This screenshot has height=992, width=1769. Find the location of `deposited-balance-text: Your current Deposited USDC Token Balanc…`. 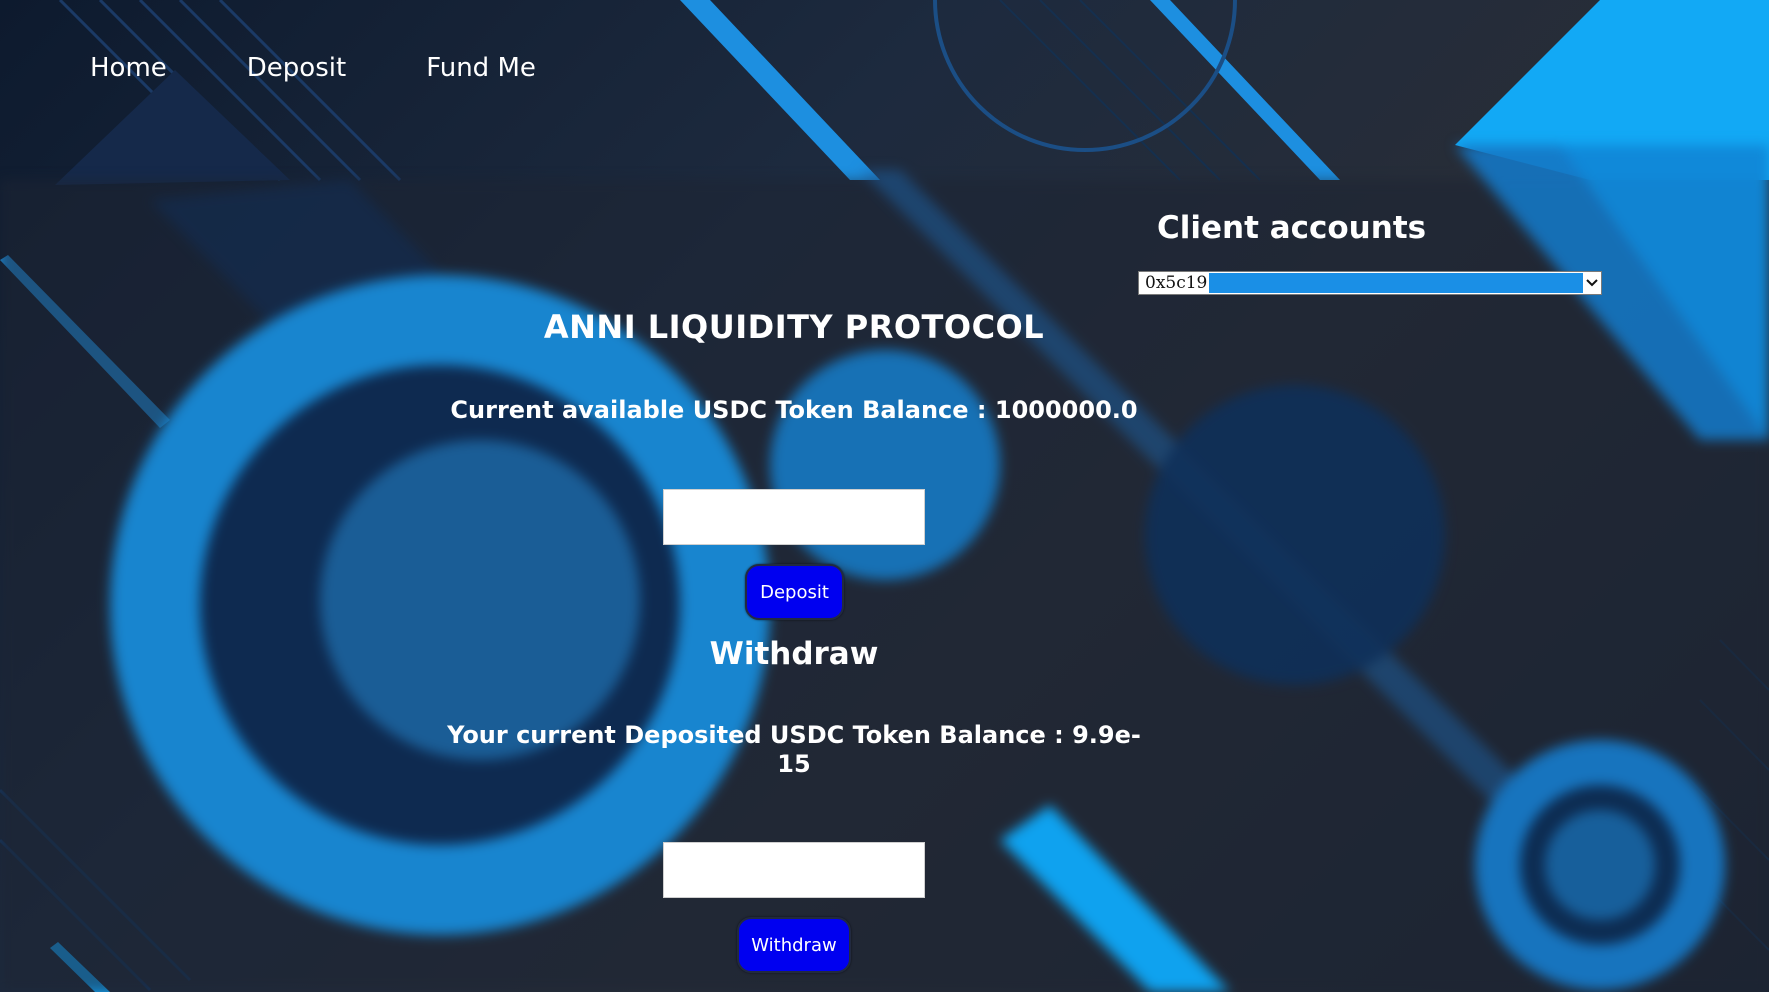

deposited-balance-text: Your current Deposited USDC Token Balanc… is located at coordinates (794, 749).